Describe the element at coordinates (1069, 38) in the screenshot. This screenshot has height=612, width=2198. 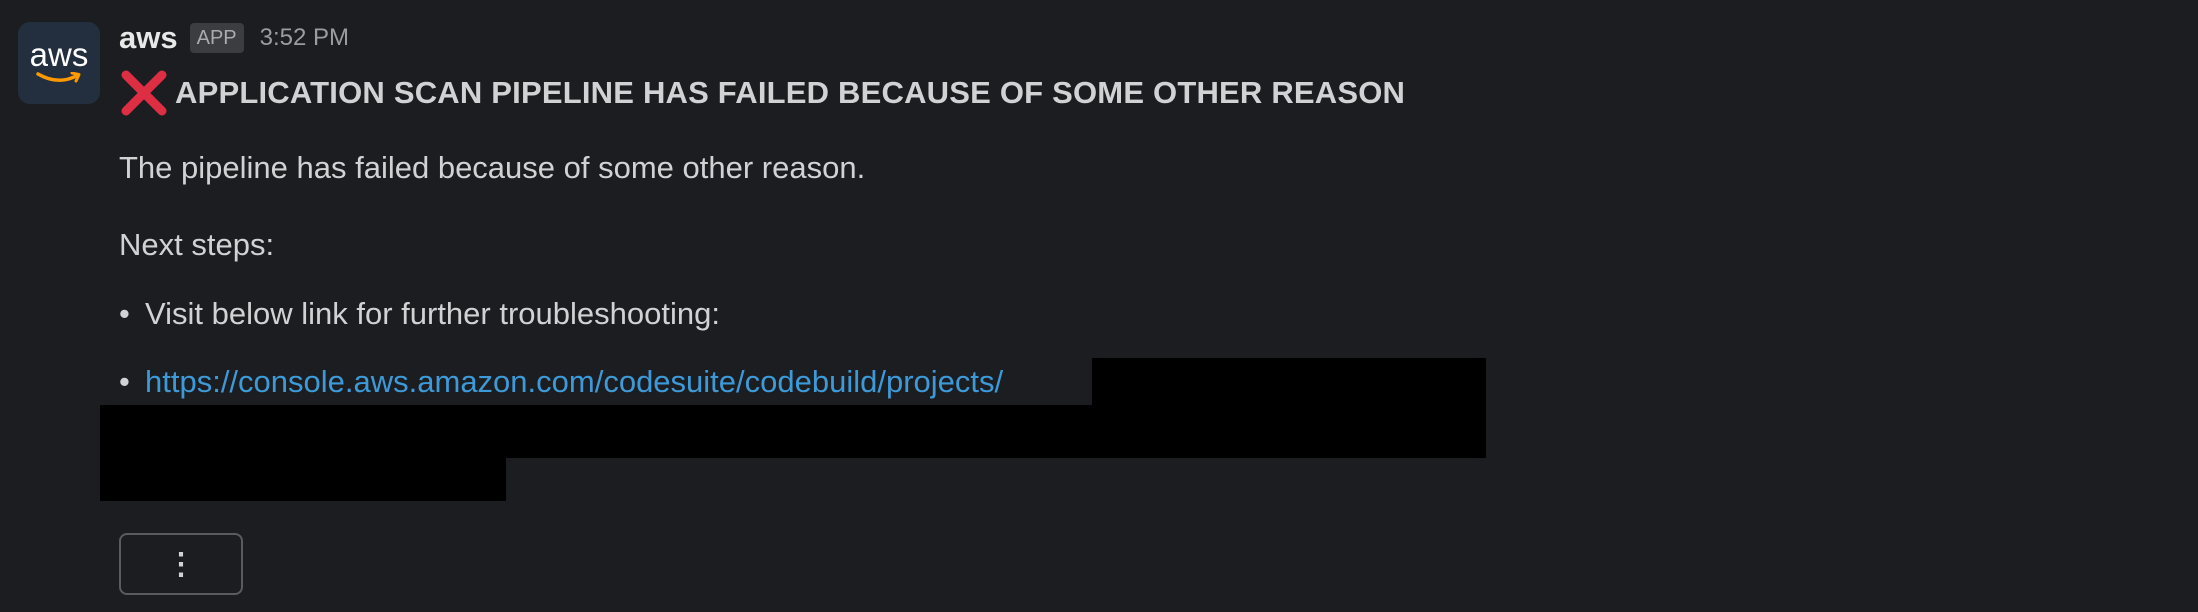
I see `message-header: aws APP 3:52 PM` at that location.